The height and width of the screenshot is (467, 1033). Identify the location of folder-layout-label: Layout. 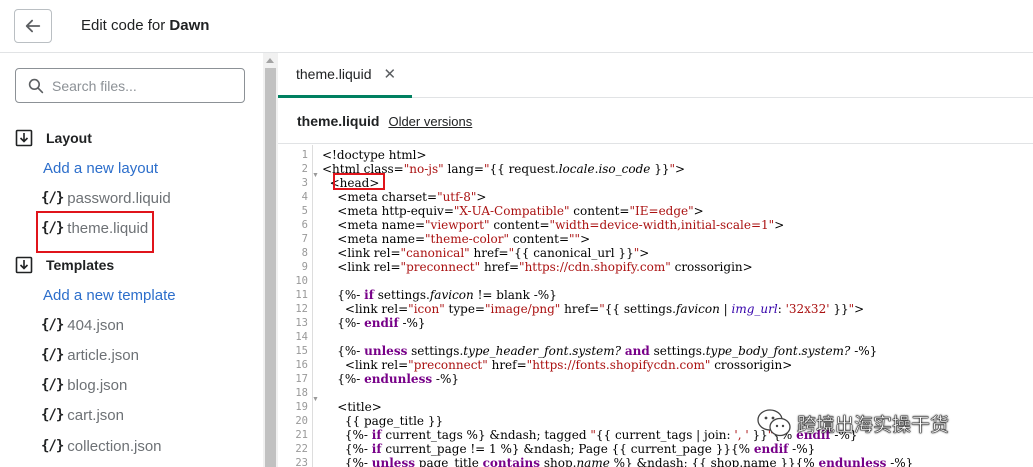
(69, 138).